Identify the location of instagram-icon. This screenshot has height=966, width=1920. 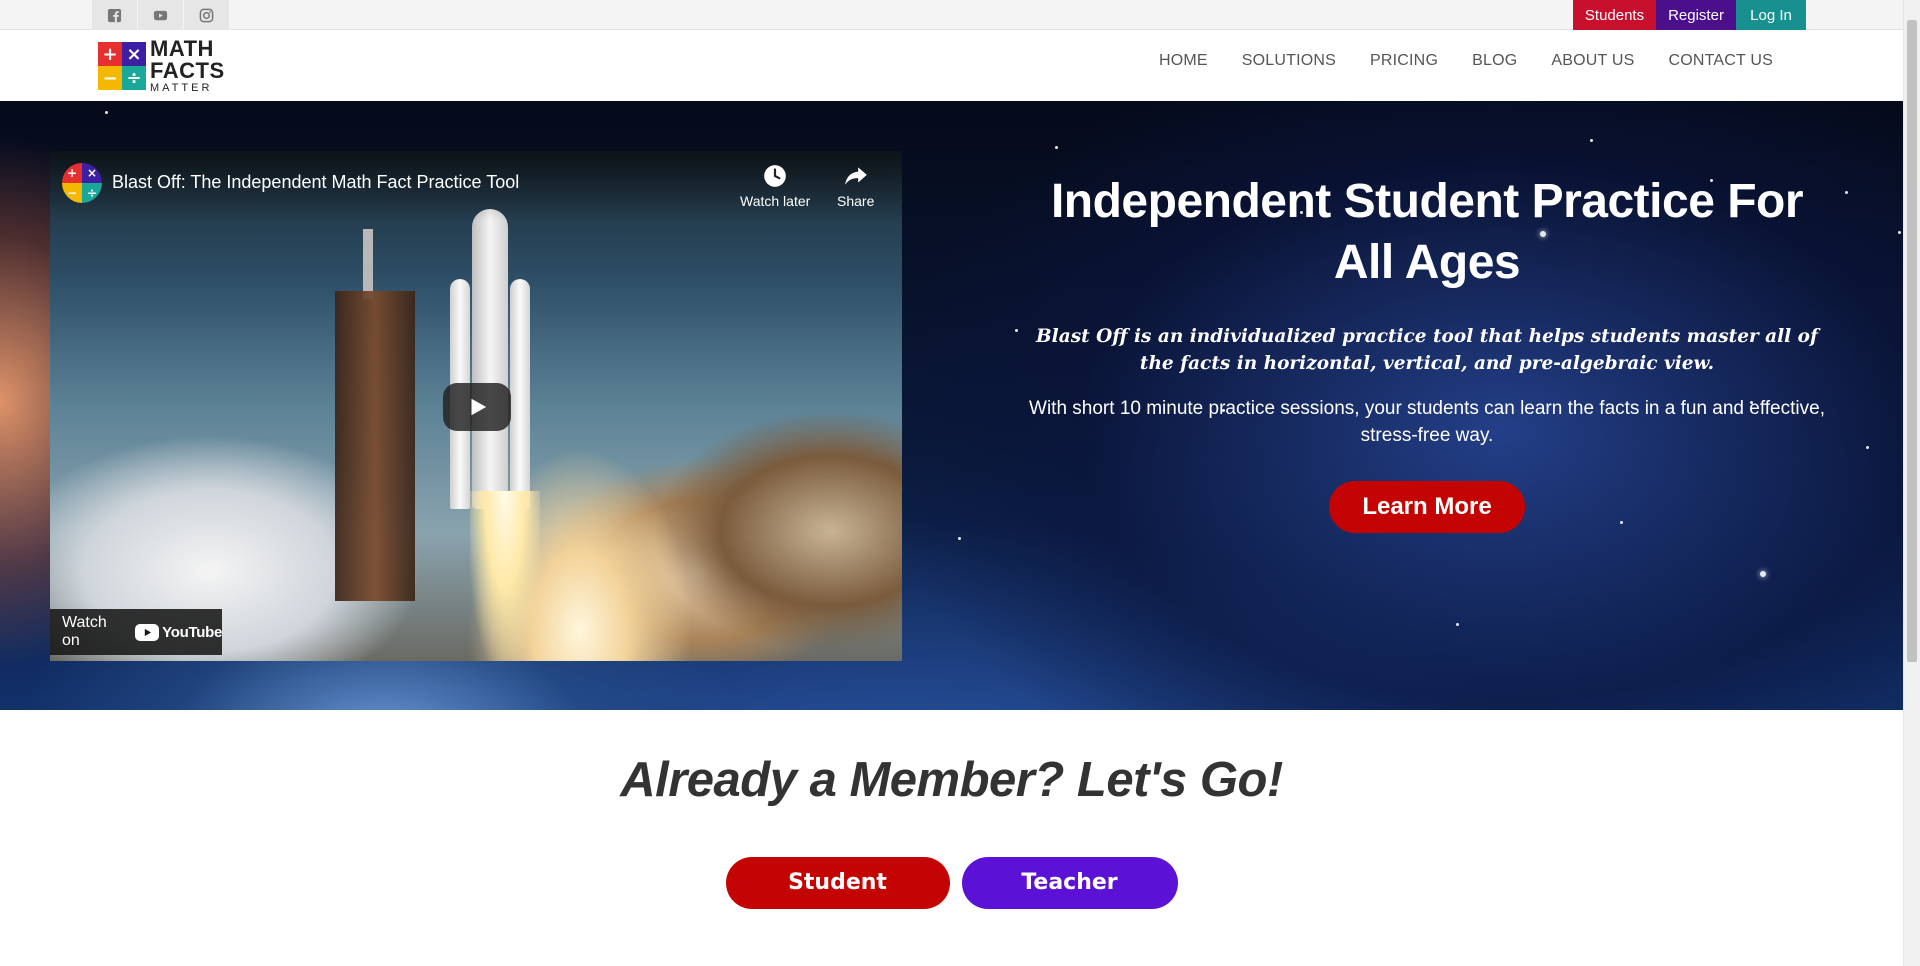
(206, 15).